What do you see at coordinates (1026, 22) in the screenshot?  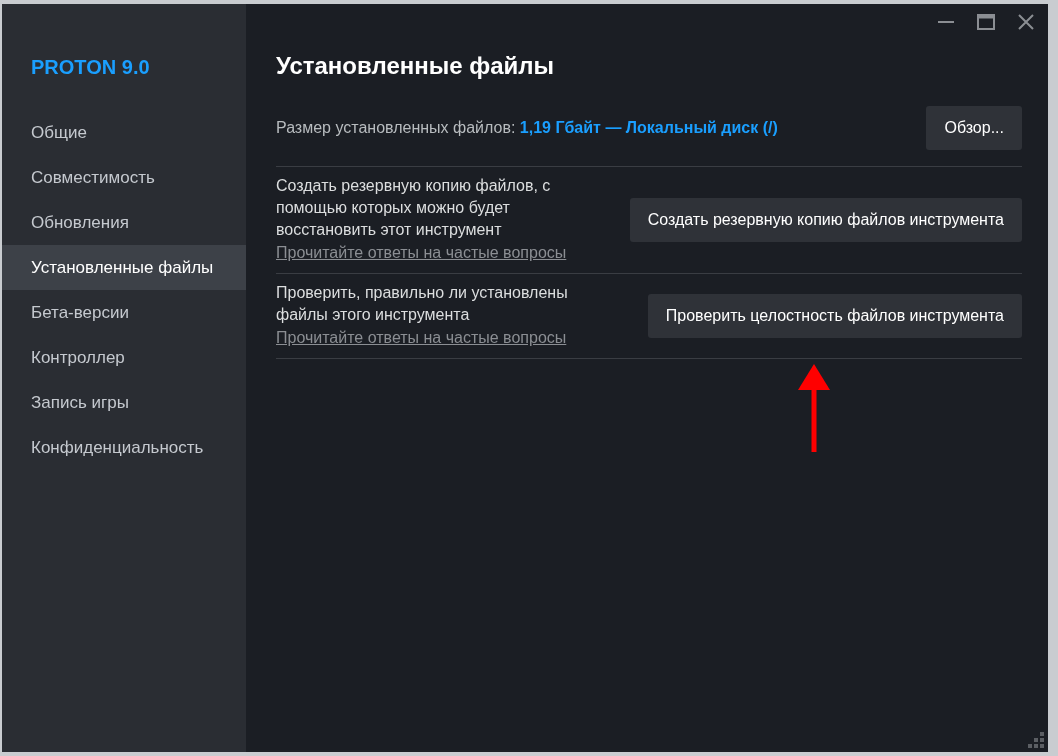 I see `close-icon` at bounding box center [1026, 22].